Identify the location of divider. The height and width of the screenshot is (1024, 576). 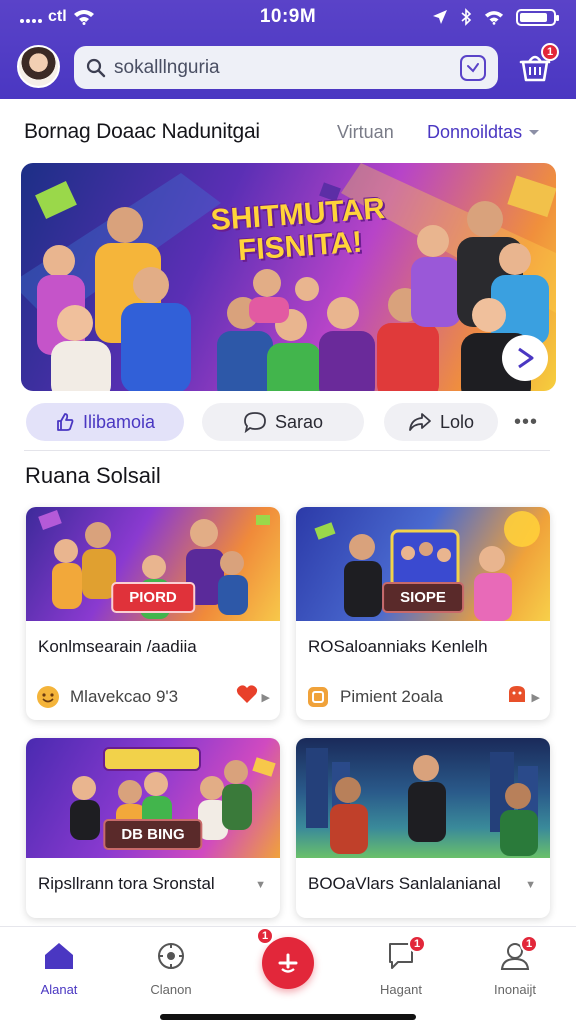
(287, 450).